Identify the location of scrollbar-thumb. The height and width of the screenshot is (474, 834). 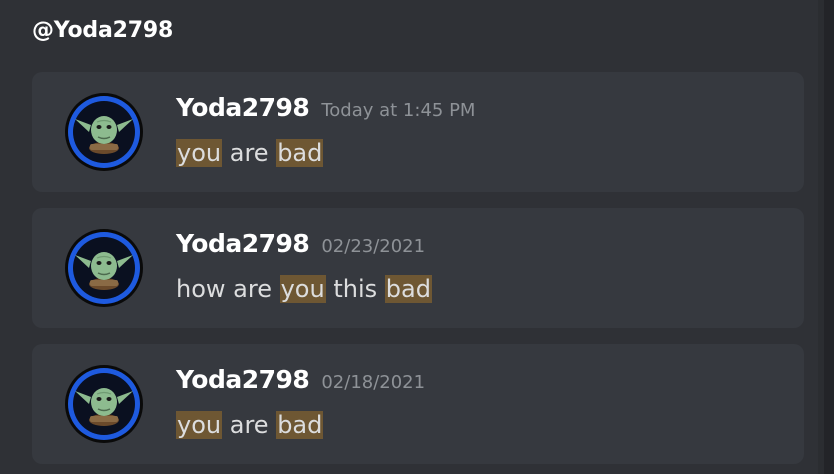
(829, 237).